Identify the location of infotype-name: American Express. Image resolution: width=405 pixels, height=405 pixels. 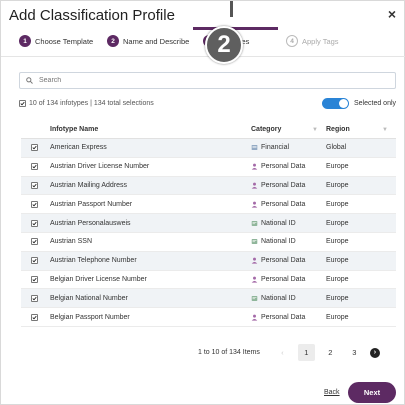
(78, 148).